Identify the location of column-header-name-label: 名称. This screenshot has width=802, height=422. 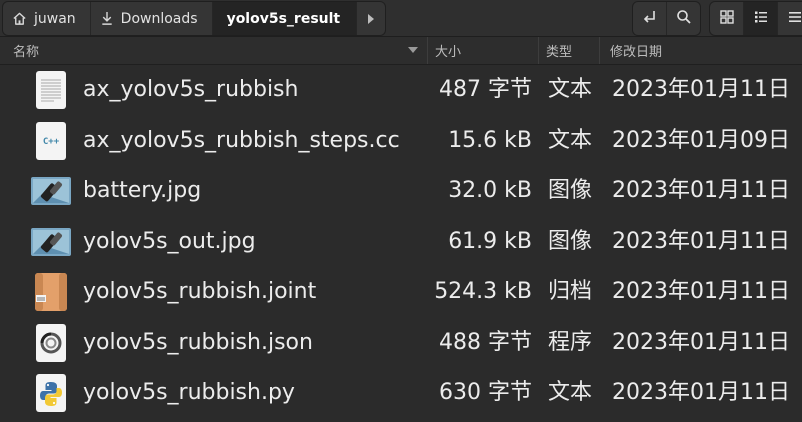
(26, 52).